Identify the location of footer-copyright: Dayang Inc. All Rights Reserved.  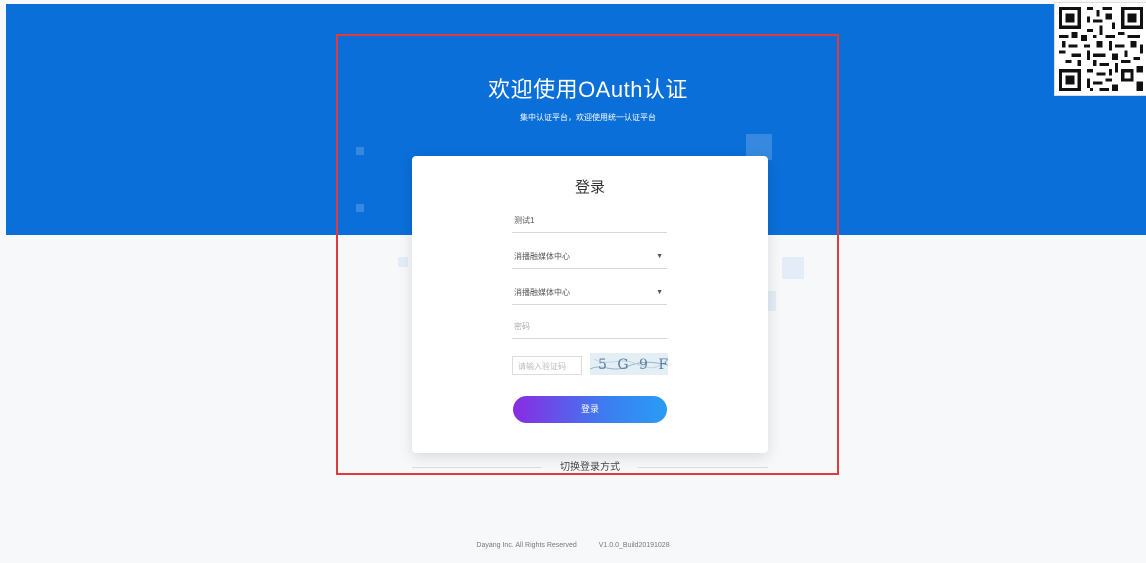
(526, 545).